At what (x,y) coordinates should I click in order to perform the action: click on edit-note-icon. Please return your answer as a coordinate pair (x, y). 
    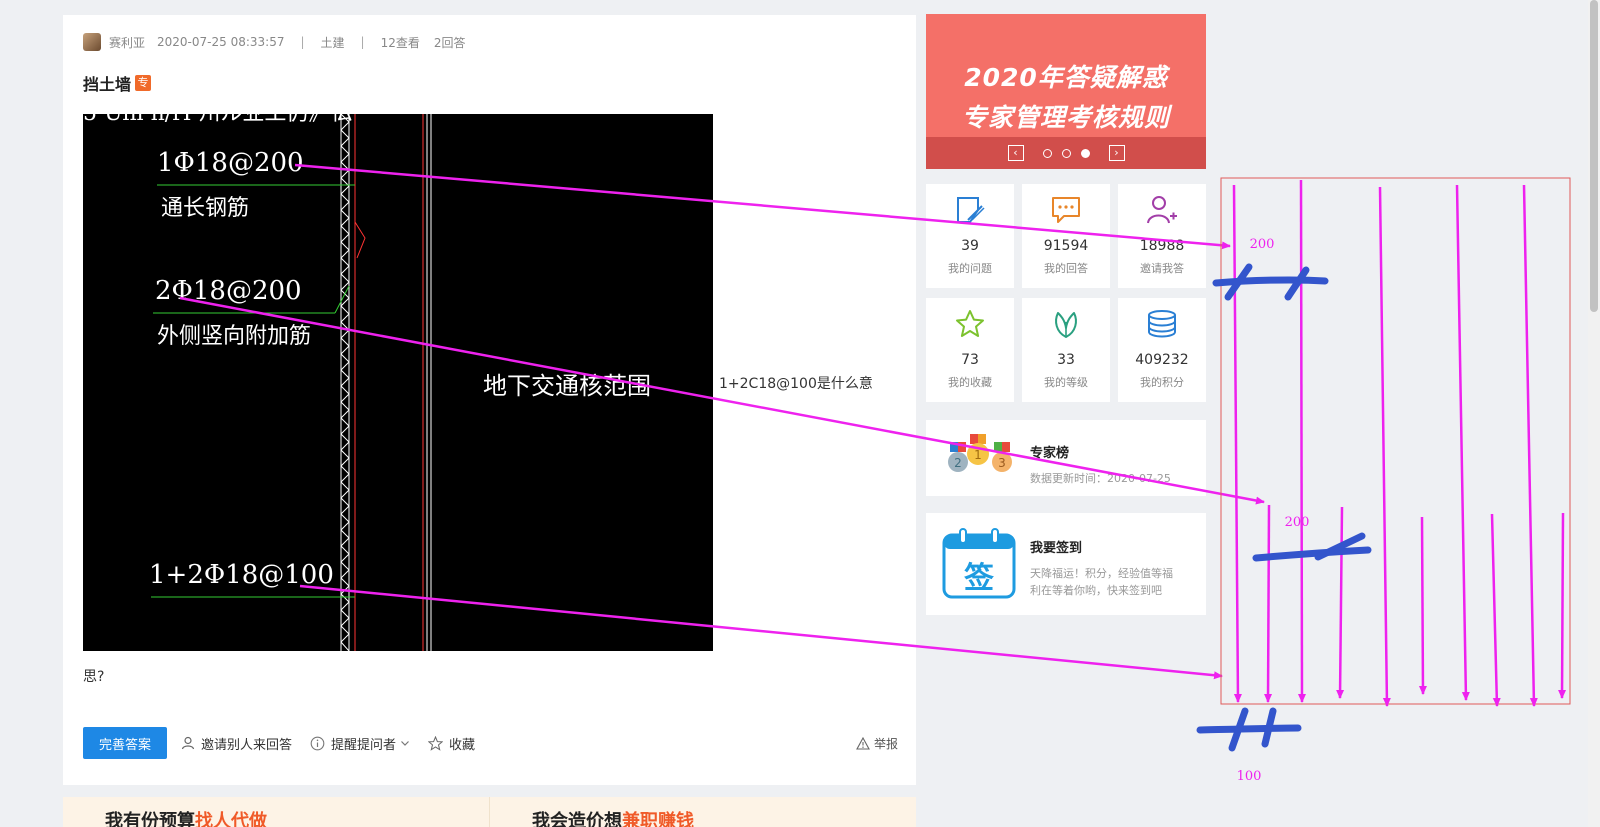
    Looking at the image, I should click on (971, 210).